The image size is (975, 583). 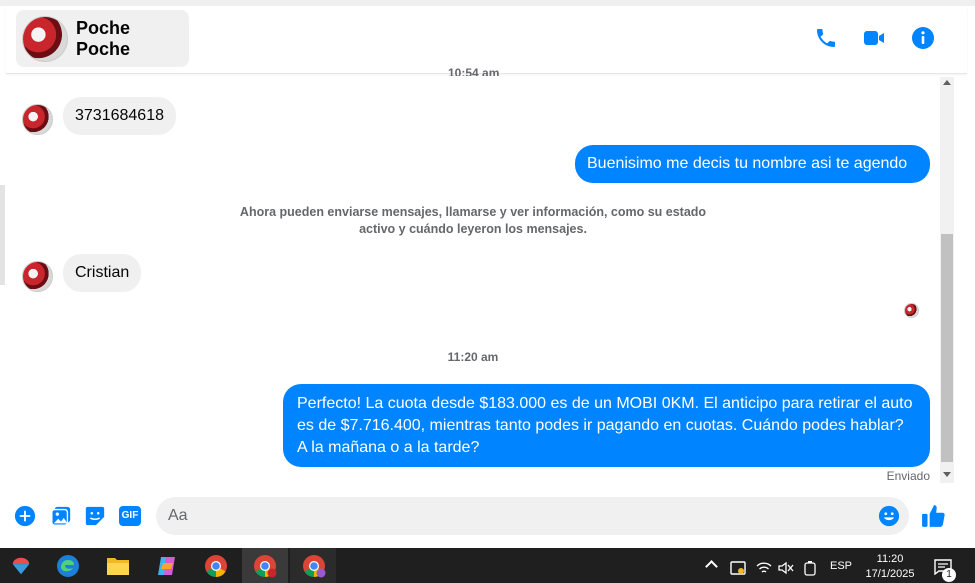 I want to click on message-incoming: 3731684618, so click(x=119, y=116).